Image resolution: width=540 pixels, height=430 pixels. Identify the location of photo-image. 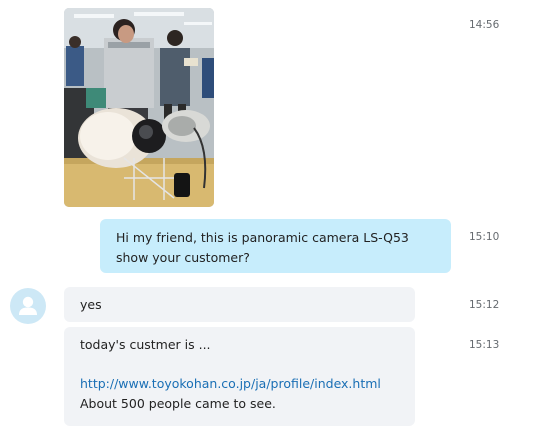
(139, 107).